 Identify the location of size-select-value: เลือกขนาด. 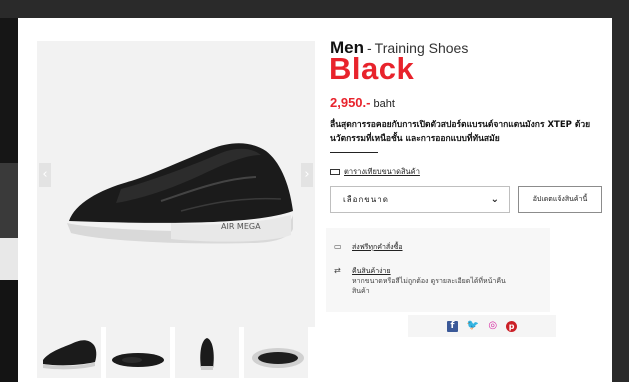
(366, 199).